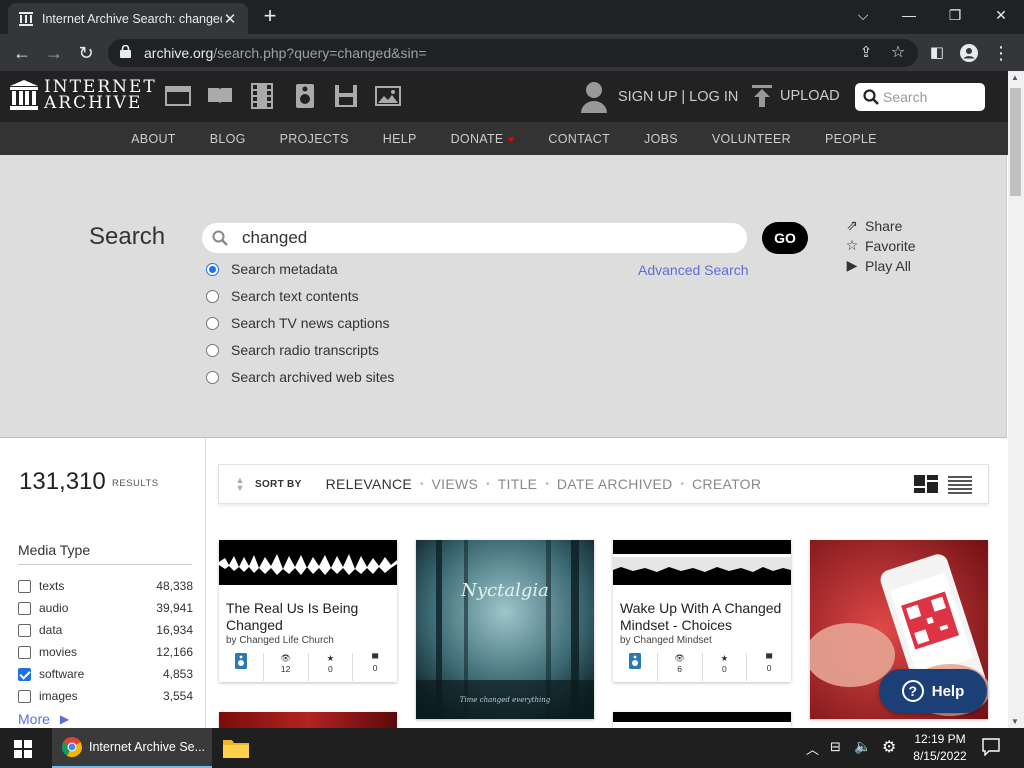  I want to click on close-window-button: ✕, so click(1001, 16).